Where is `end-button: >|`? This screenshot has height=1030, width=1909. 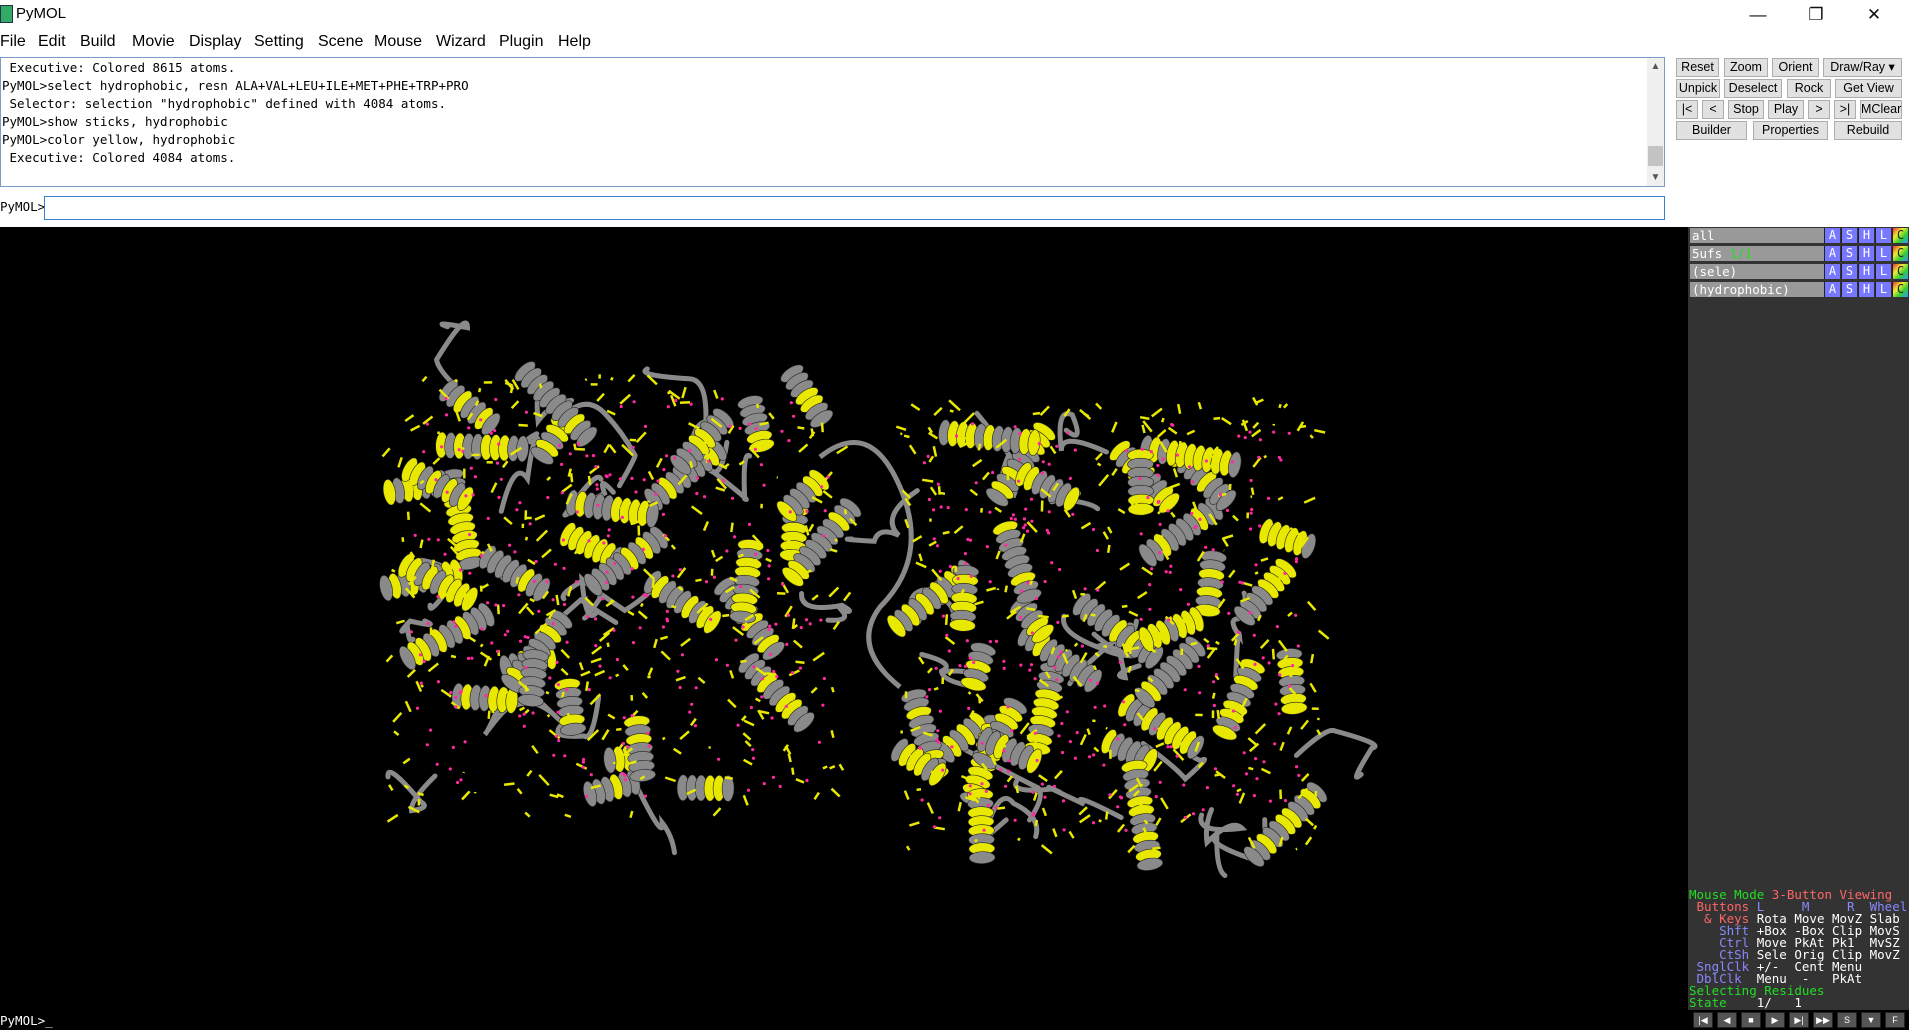 end-button: >| is located at coordinates (1845, 109).